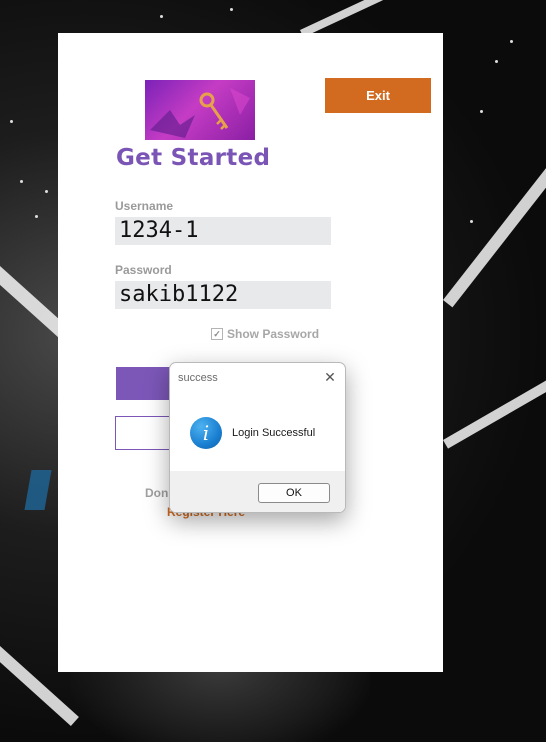 The width and height of the screenshot is (546, 742). I want to click on show-password-toggle: ✓ Show Password, so click(265, 334).